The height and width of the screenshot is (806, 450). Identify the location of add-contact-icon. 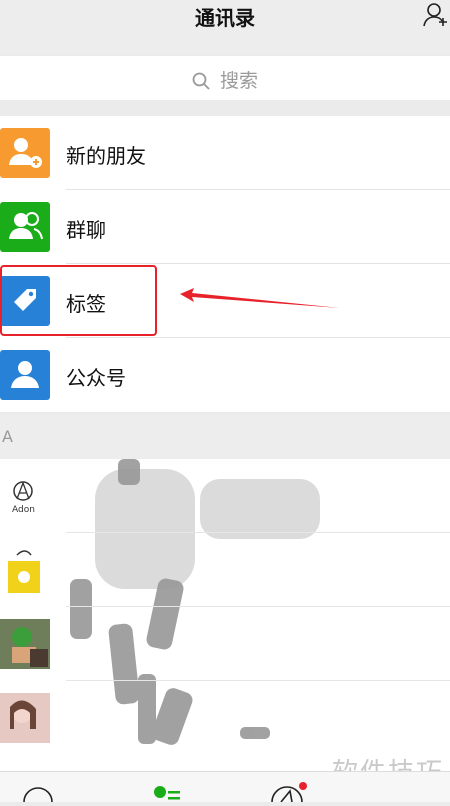
(434, 16).